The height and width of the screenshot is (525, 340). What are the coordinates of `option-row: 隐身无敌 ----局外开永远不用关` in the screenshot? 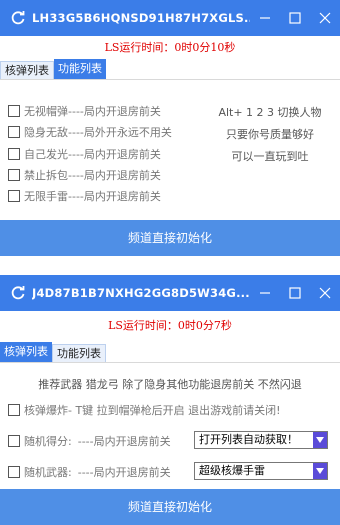 It's located at (90, 132).